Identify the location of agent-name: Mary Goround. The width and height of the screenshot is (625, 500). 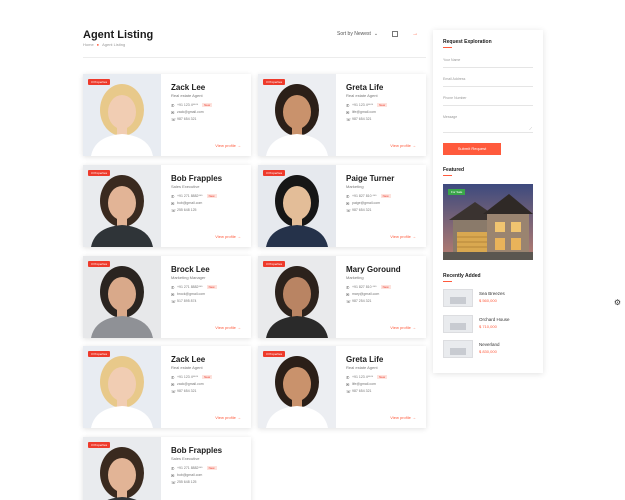
(385, 269).